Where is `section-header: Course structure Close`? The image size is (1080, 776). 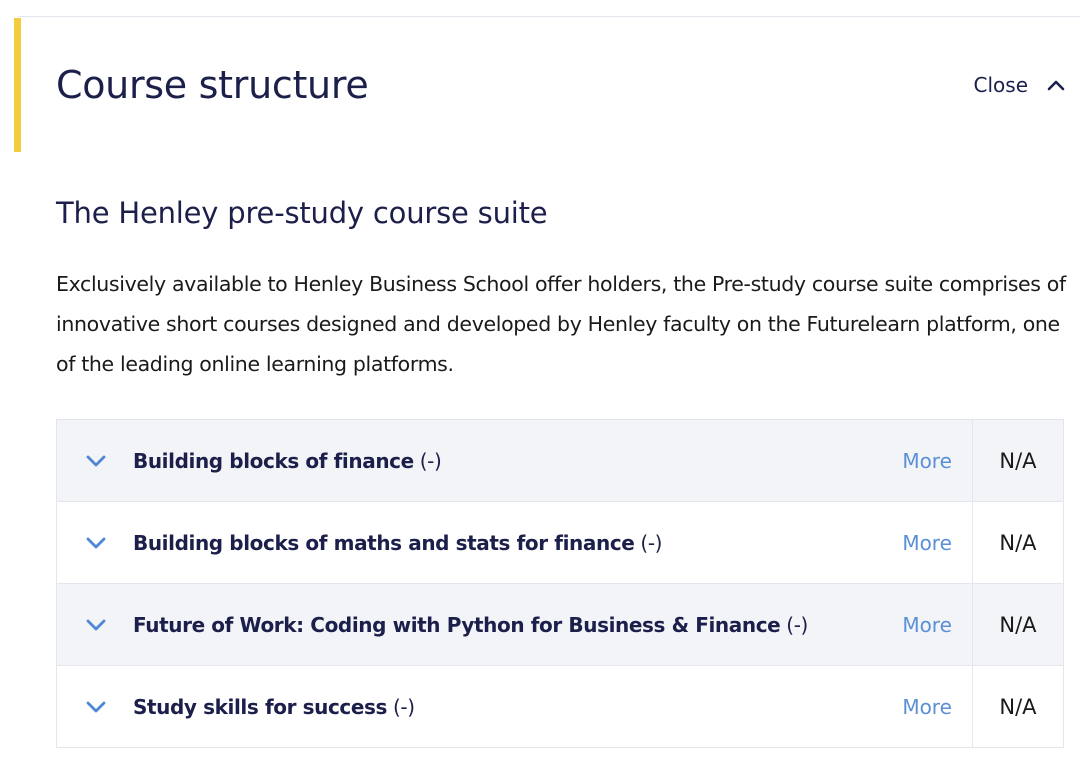
section-header: Course structure Close is located at coordinates (561, 85).